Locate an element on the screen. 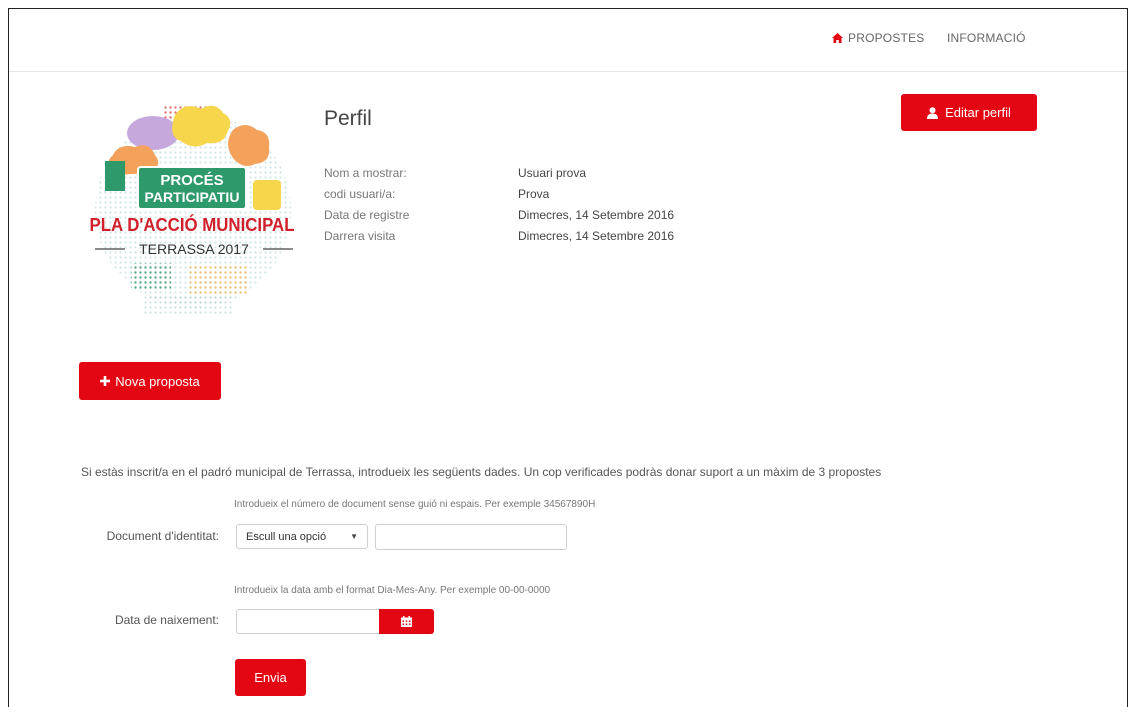  display-name-value: Usuari prova is located at coordinates (552, 173).